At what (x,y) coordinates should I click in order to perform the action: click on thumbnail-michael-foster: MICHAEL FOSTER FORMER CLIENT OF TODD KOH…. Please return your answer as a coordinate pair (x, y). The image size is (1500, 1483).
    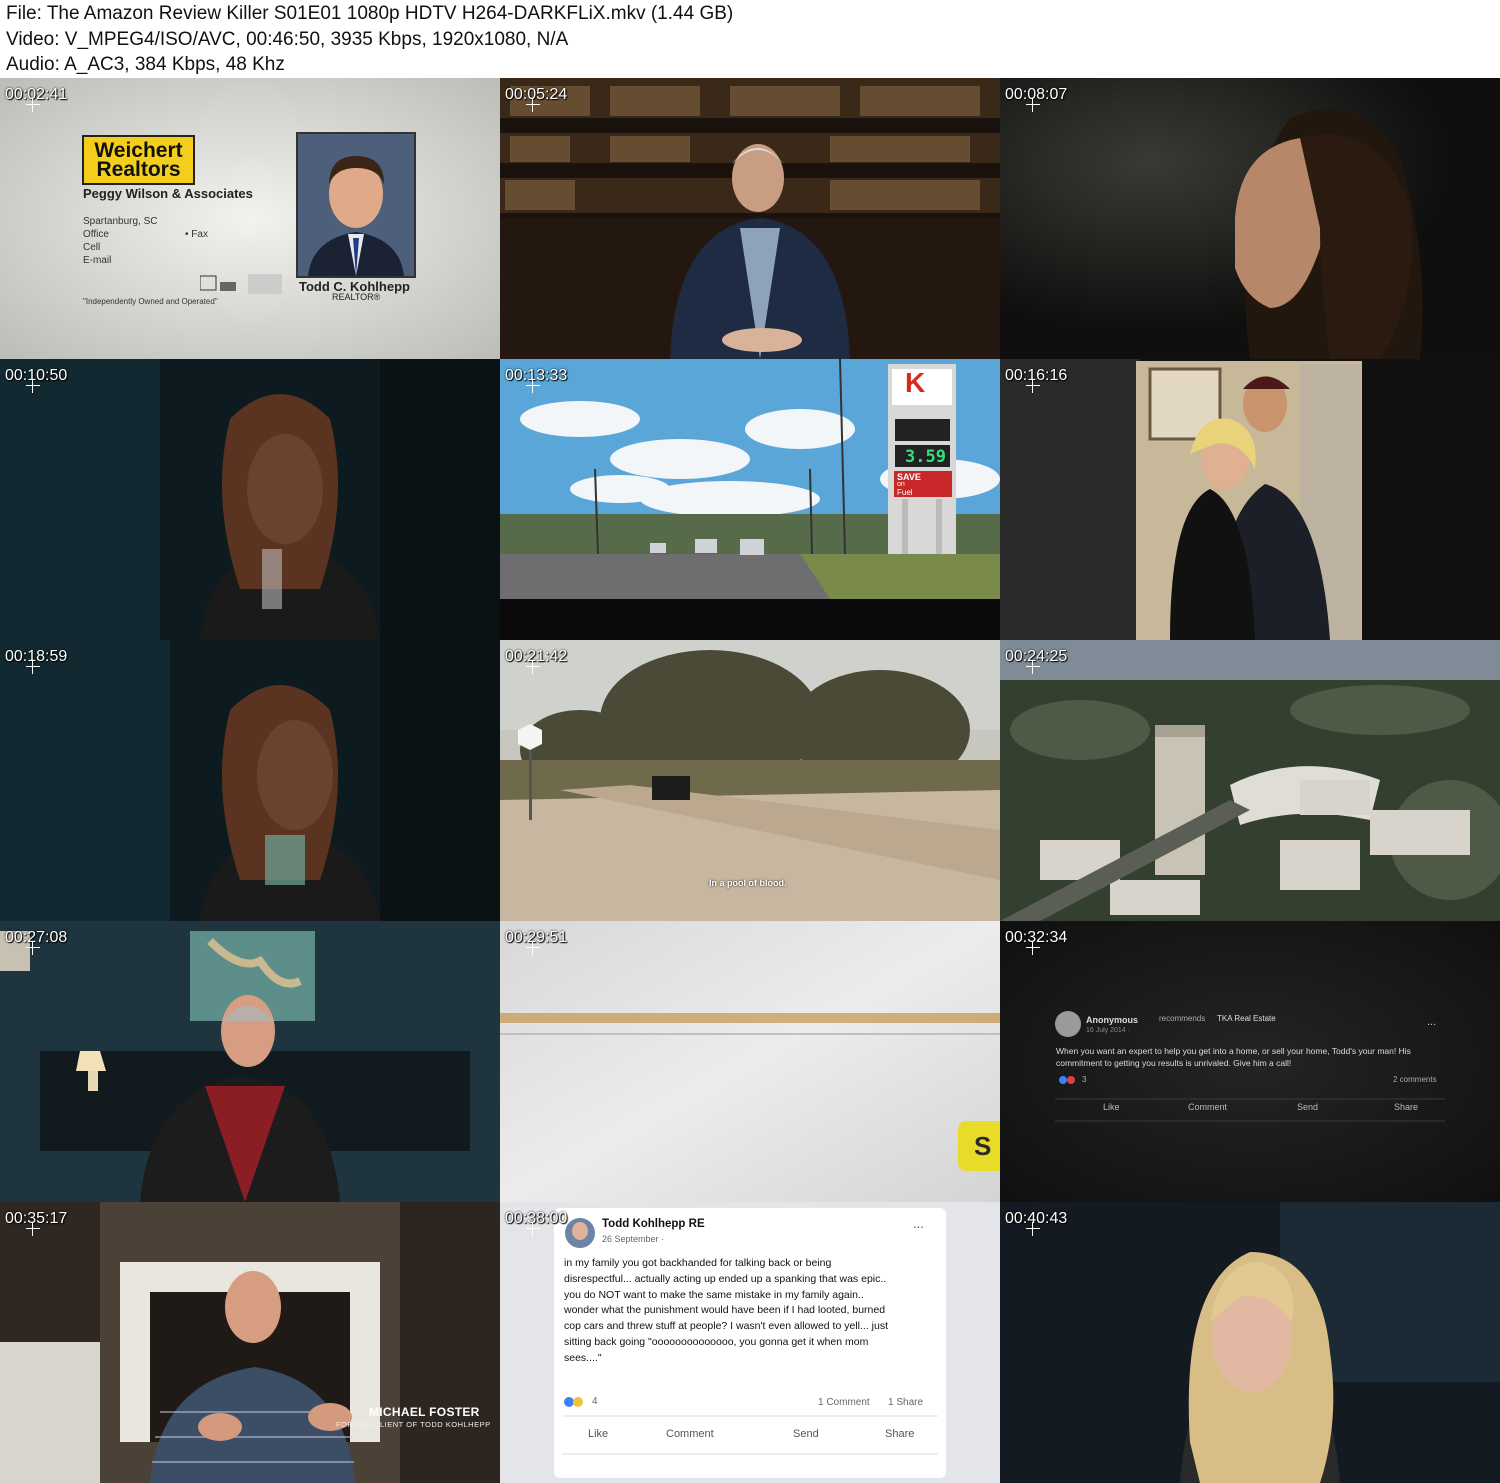
    Looking at the image, I should click on (250, 1342).